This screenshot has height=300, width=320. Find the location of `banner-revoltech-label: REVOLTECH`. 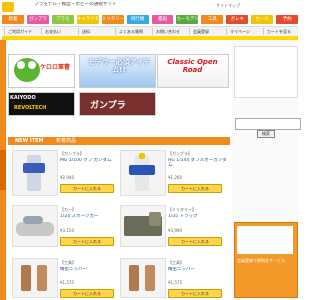

banner-revoltech-label: REVOLTECH is located at coordinates (30, 108).